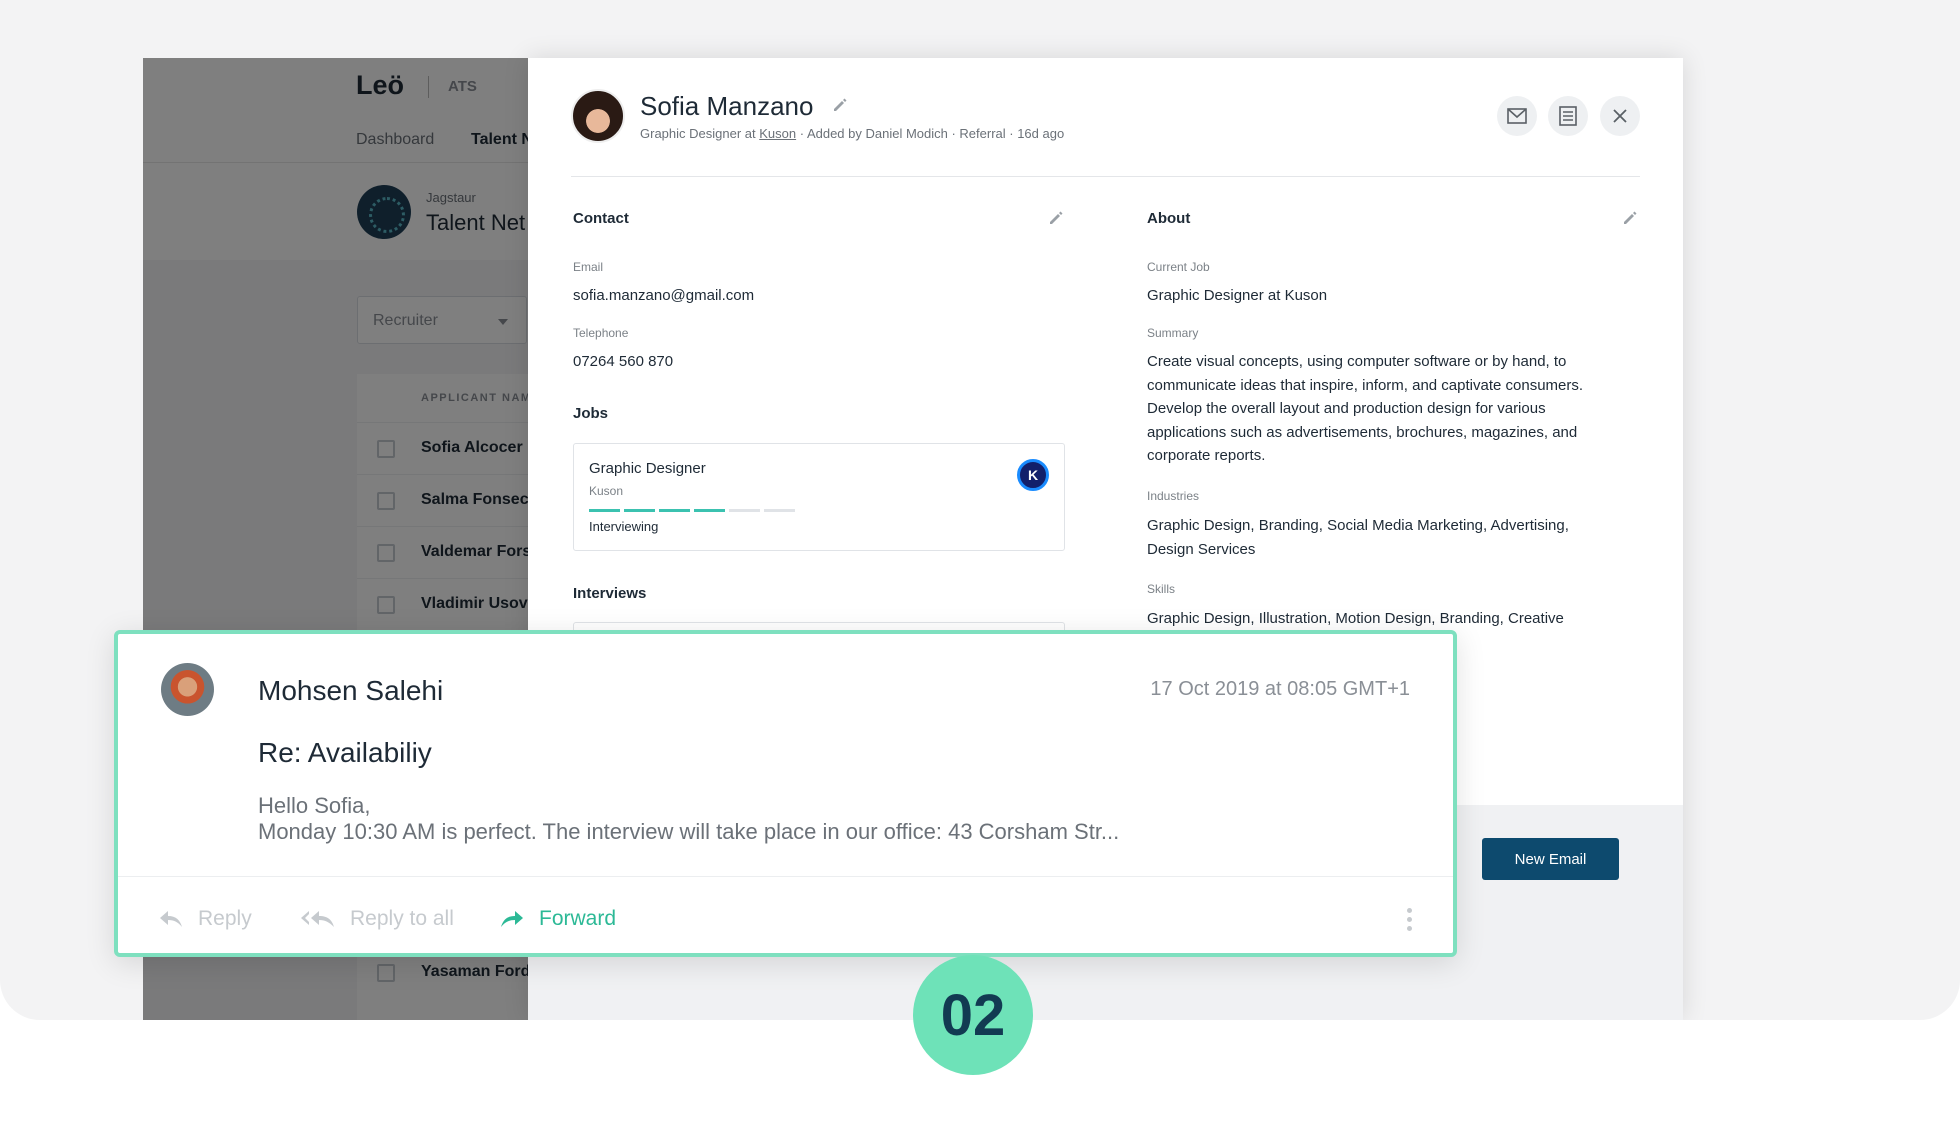 The image size is (1960, 1133). What do you see at coordinates (1173, 496) in the screenshot?
I see `industries-label: Industries` at bounding box center [1173, 496].